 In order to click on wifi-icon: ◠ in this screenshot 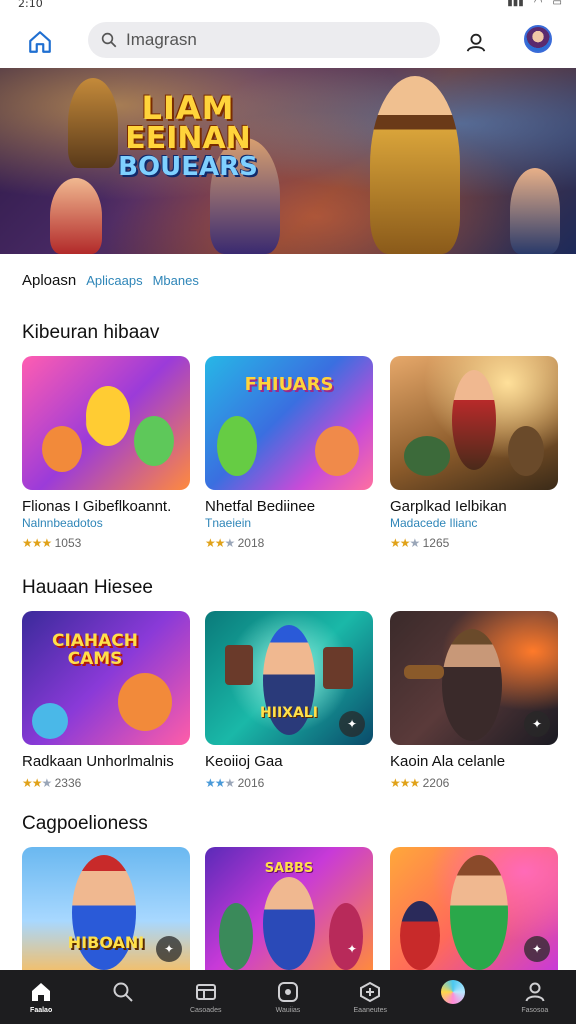, I will do `click(538, 4)`.